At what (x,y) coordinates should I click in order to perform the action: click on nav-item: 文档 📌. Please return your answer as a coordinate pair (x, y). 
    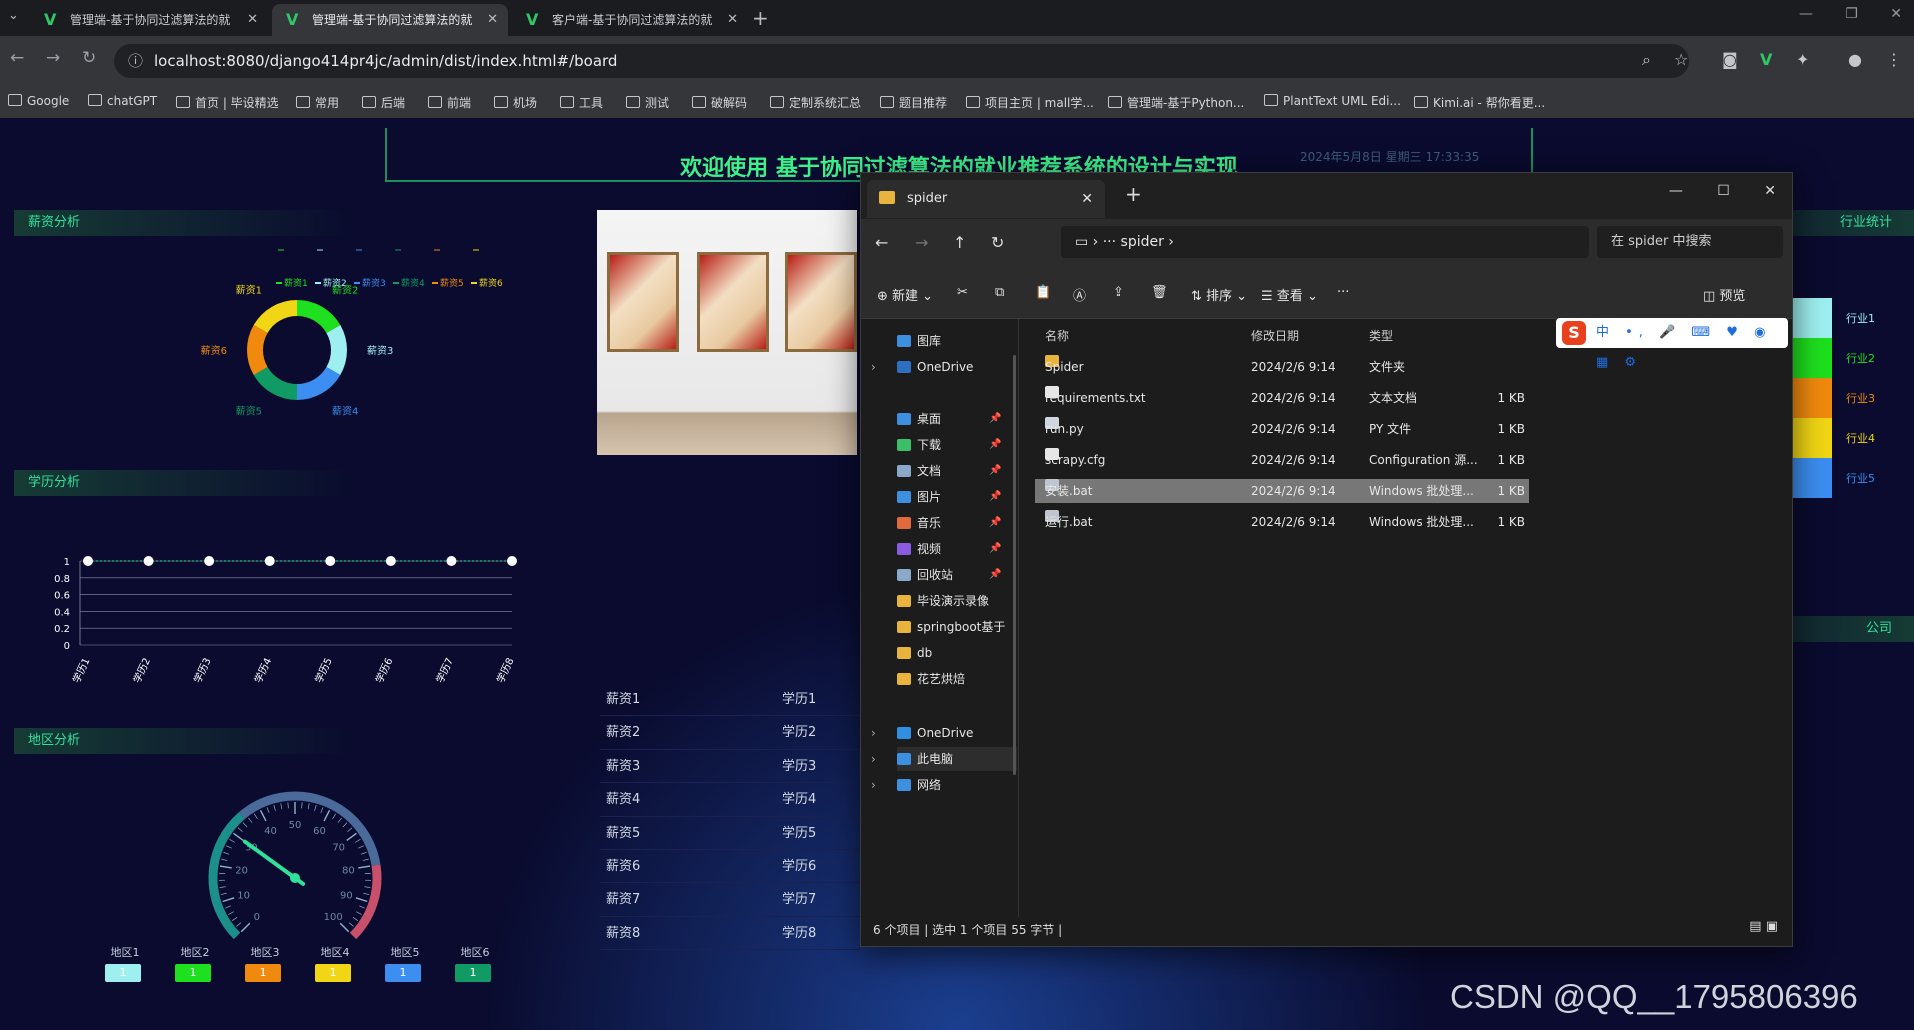
    Looking at the image, I should click on (949, 471).